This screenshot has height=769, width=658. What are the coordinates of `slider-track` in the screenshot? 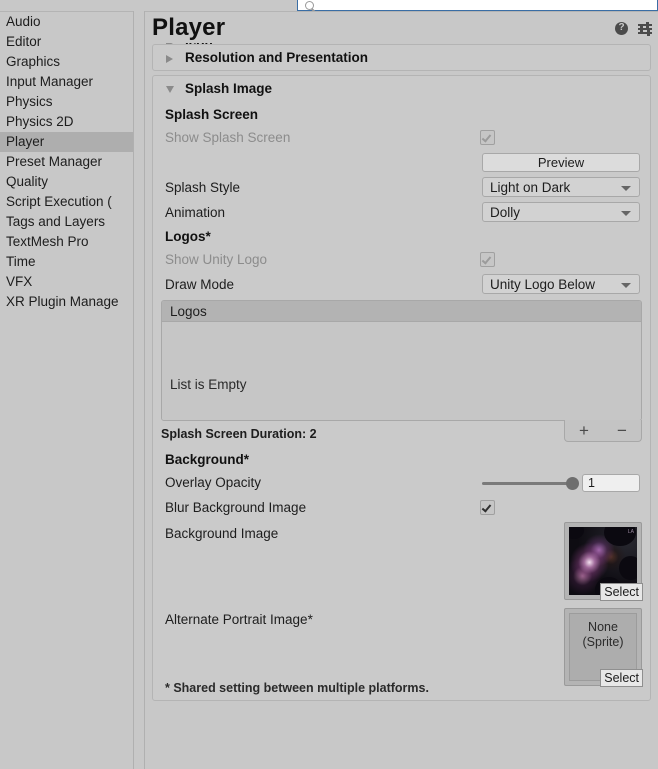 It's located at (528, 483).